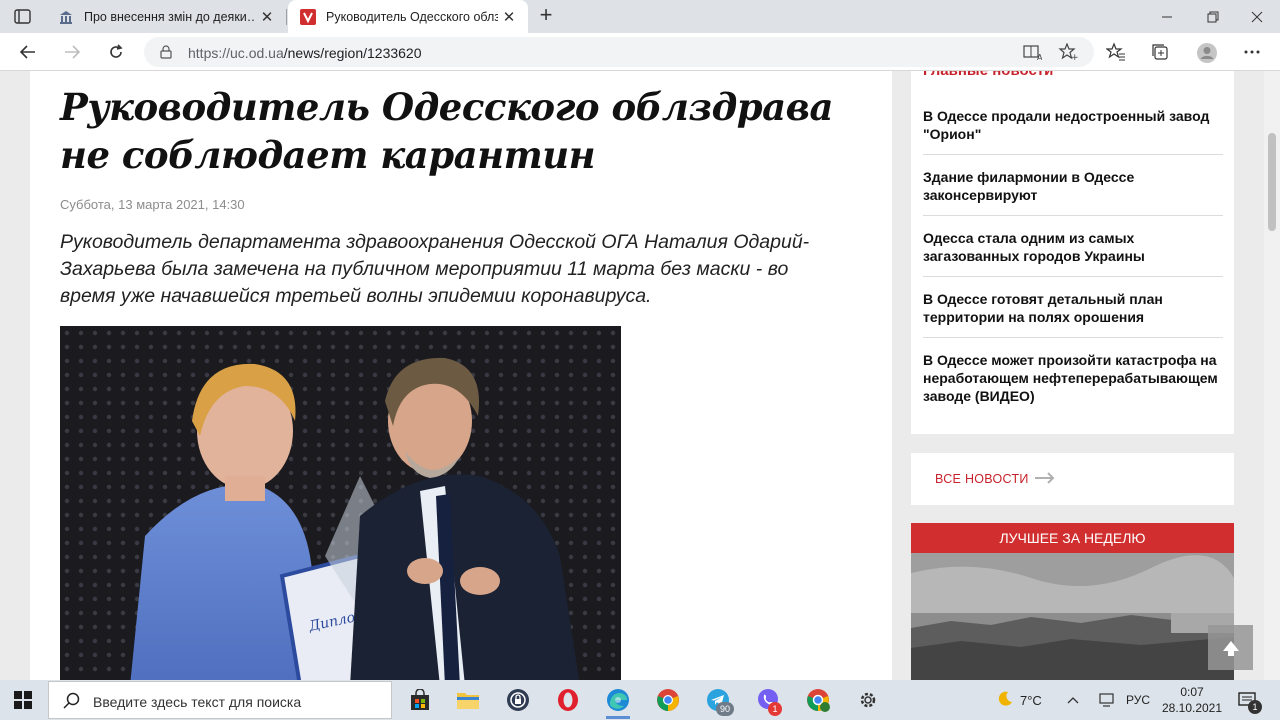 Image resolution: width=1280 pixels, height=720 pixels. Describe the element at coordinates (286, 17) in the screenshot. I see `tab-divider` at that location.